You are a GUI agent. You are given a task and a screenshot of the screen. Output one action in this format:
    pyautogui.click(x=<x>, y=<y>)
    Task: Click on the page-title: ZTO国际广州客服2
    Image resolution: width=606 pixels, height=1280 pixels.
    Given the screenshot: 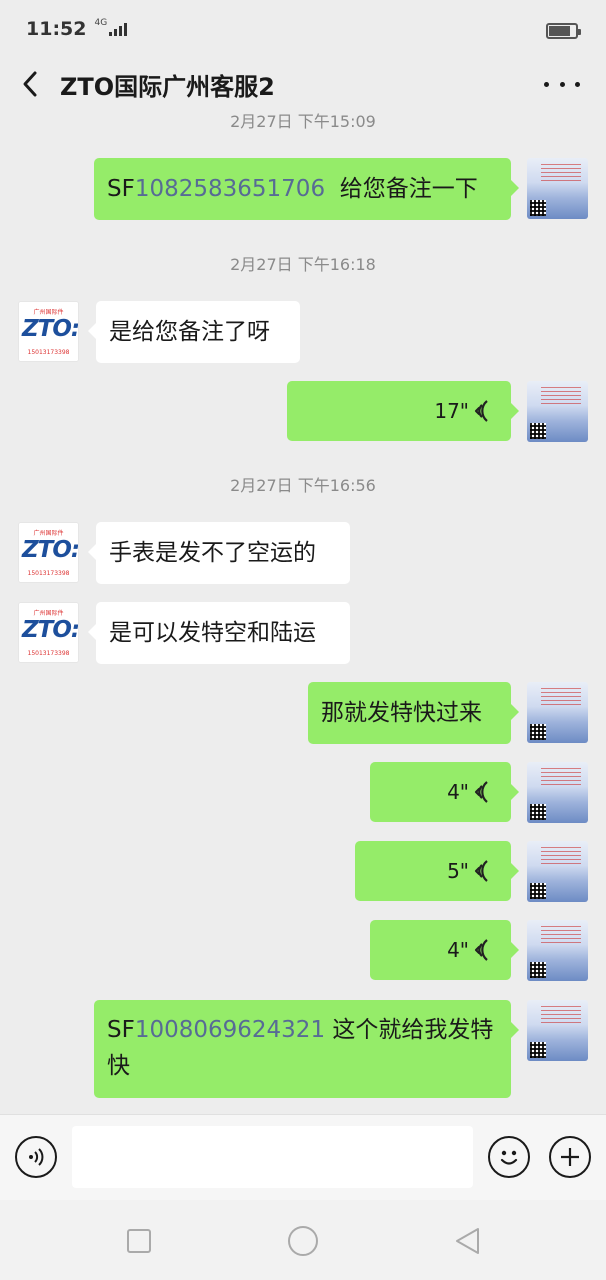 What is the action you would take?
    pyautogui.click(x=167, y=86)
    